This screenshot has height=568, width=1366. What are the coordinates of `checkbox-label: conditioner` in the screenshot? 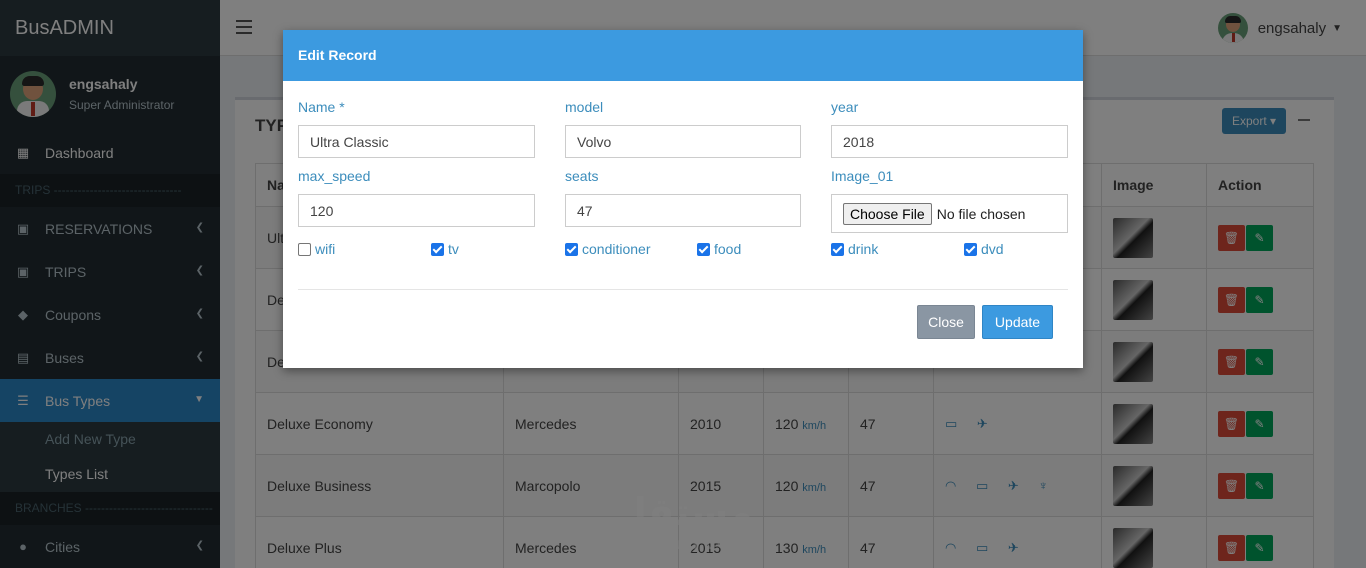 It's located at (616, 249).